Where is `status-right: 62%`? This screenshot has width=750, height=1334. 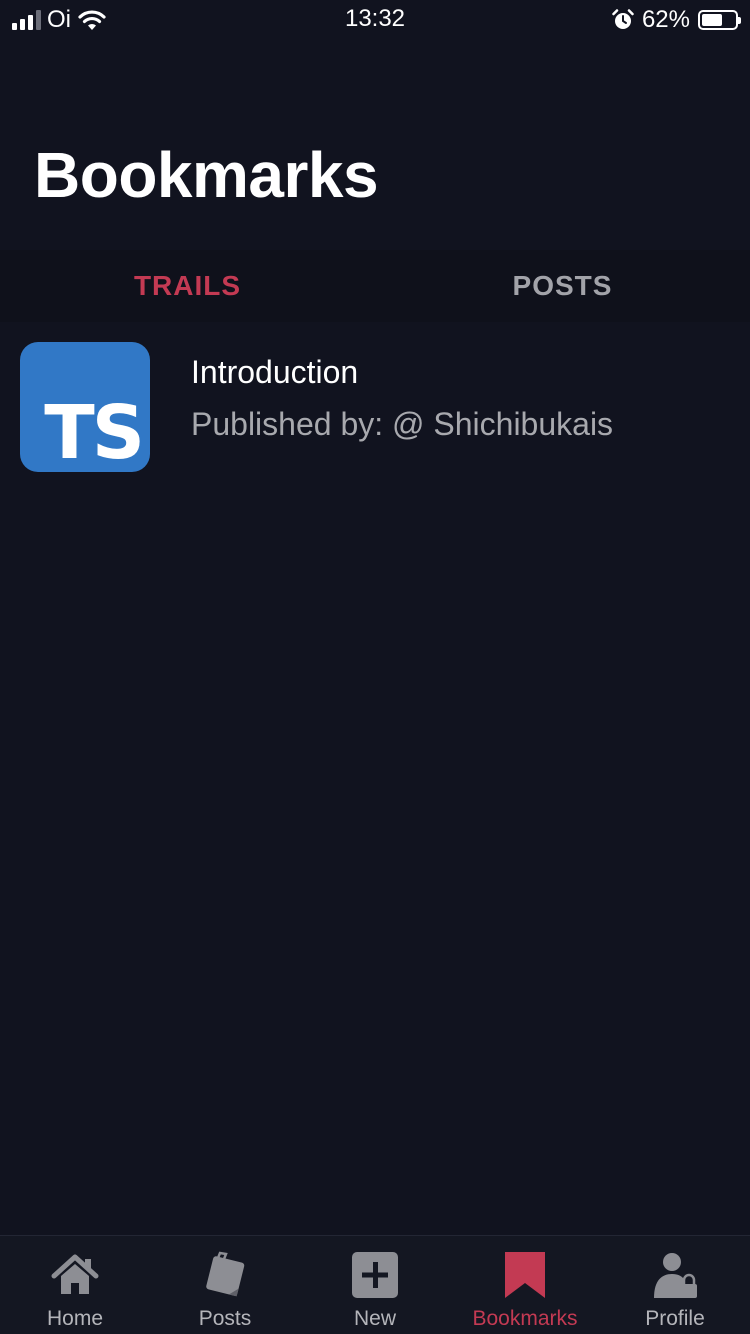 status-right: 62% is located at coordinates (676, 20).